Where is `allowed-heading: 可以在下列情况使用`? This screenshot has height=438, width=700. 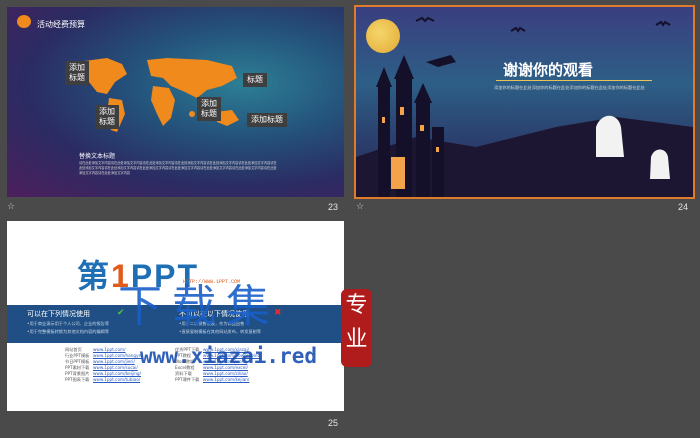 allowed-heading: 可以在下列情况使用 is located at coordinates (58, 314).